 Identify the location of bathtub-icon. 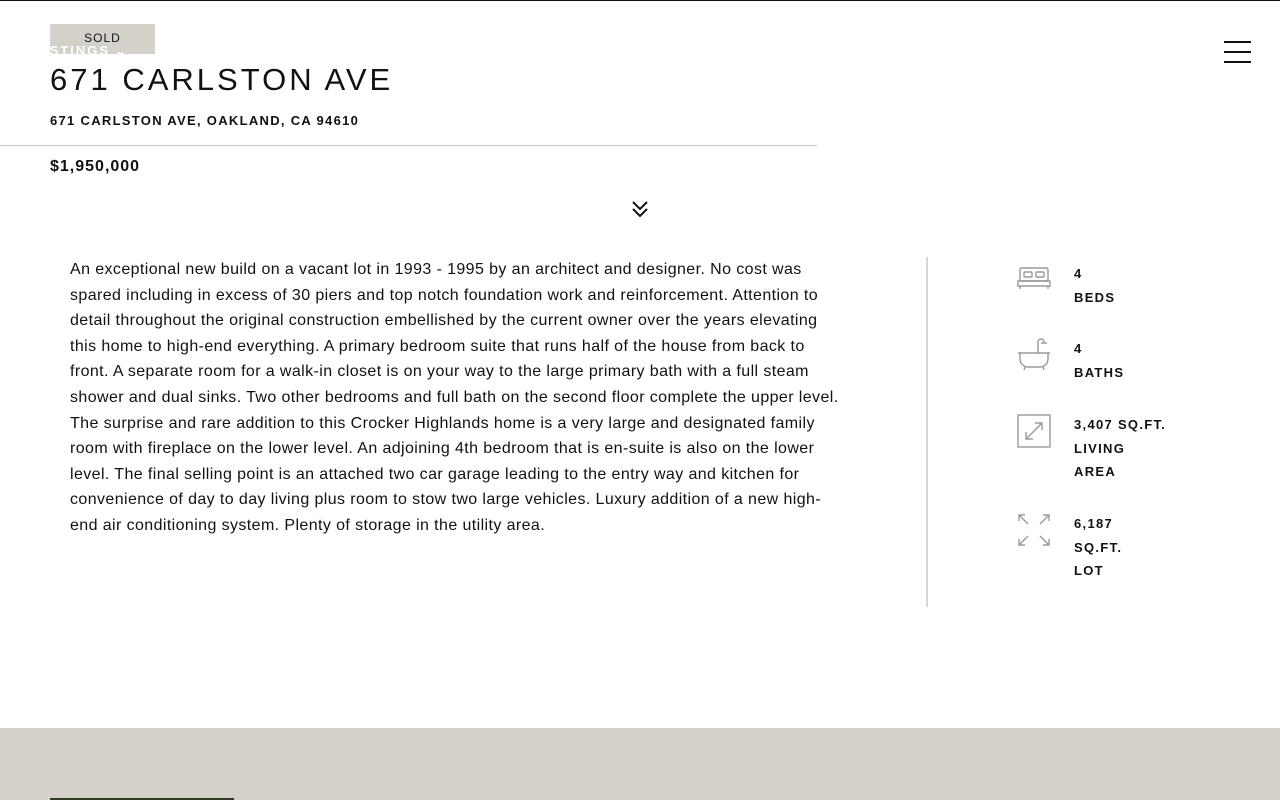
(1034, 355).